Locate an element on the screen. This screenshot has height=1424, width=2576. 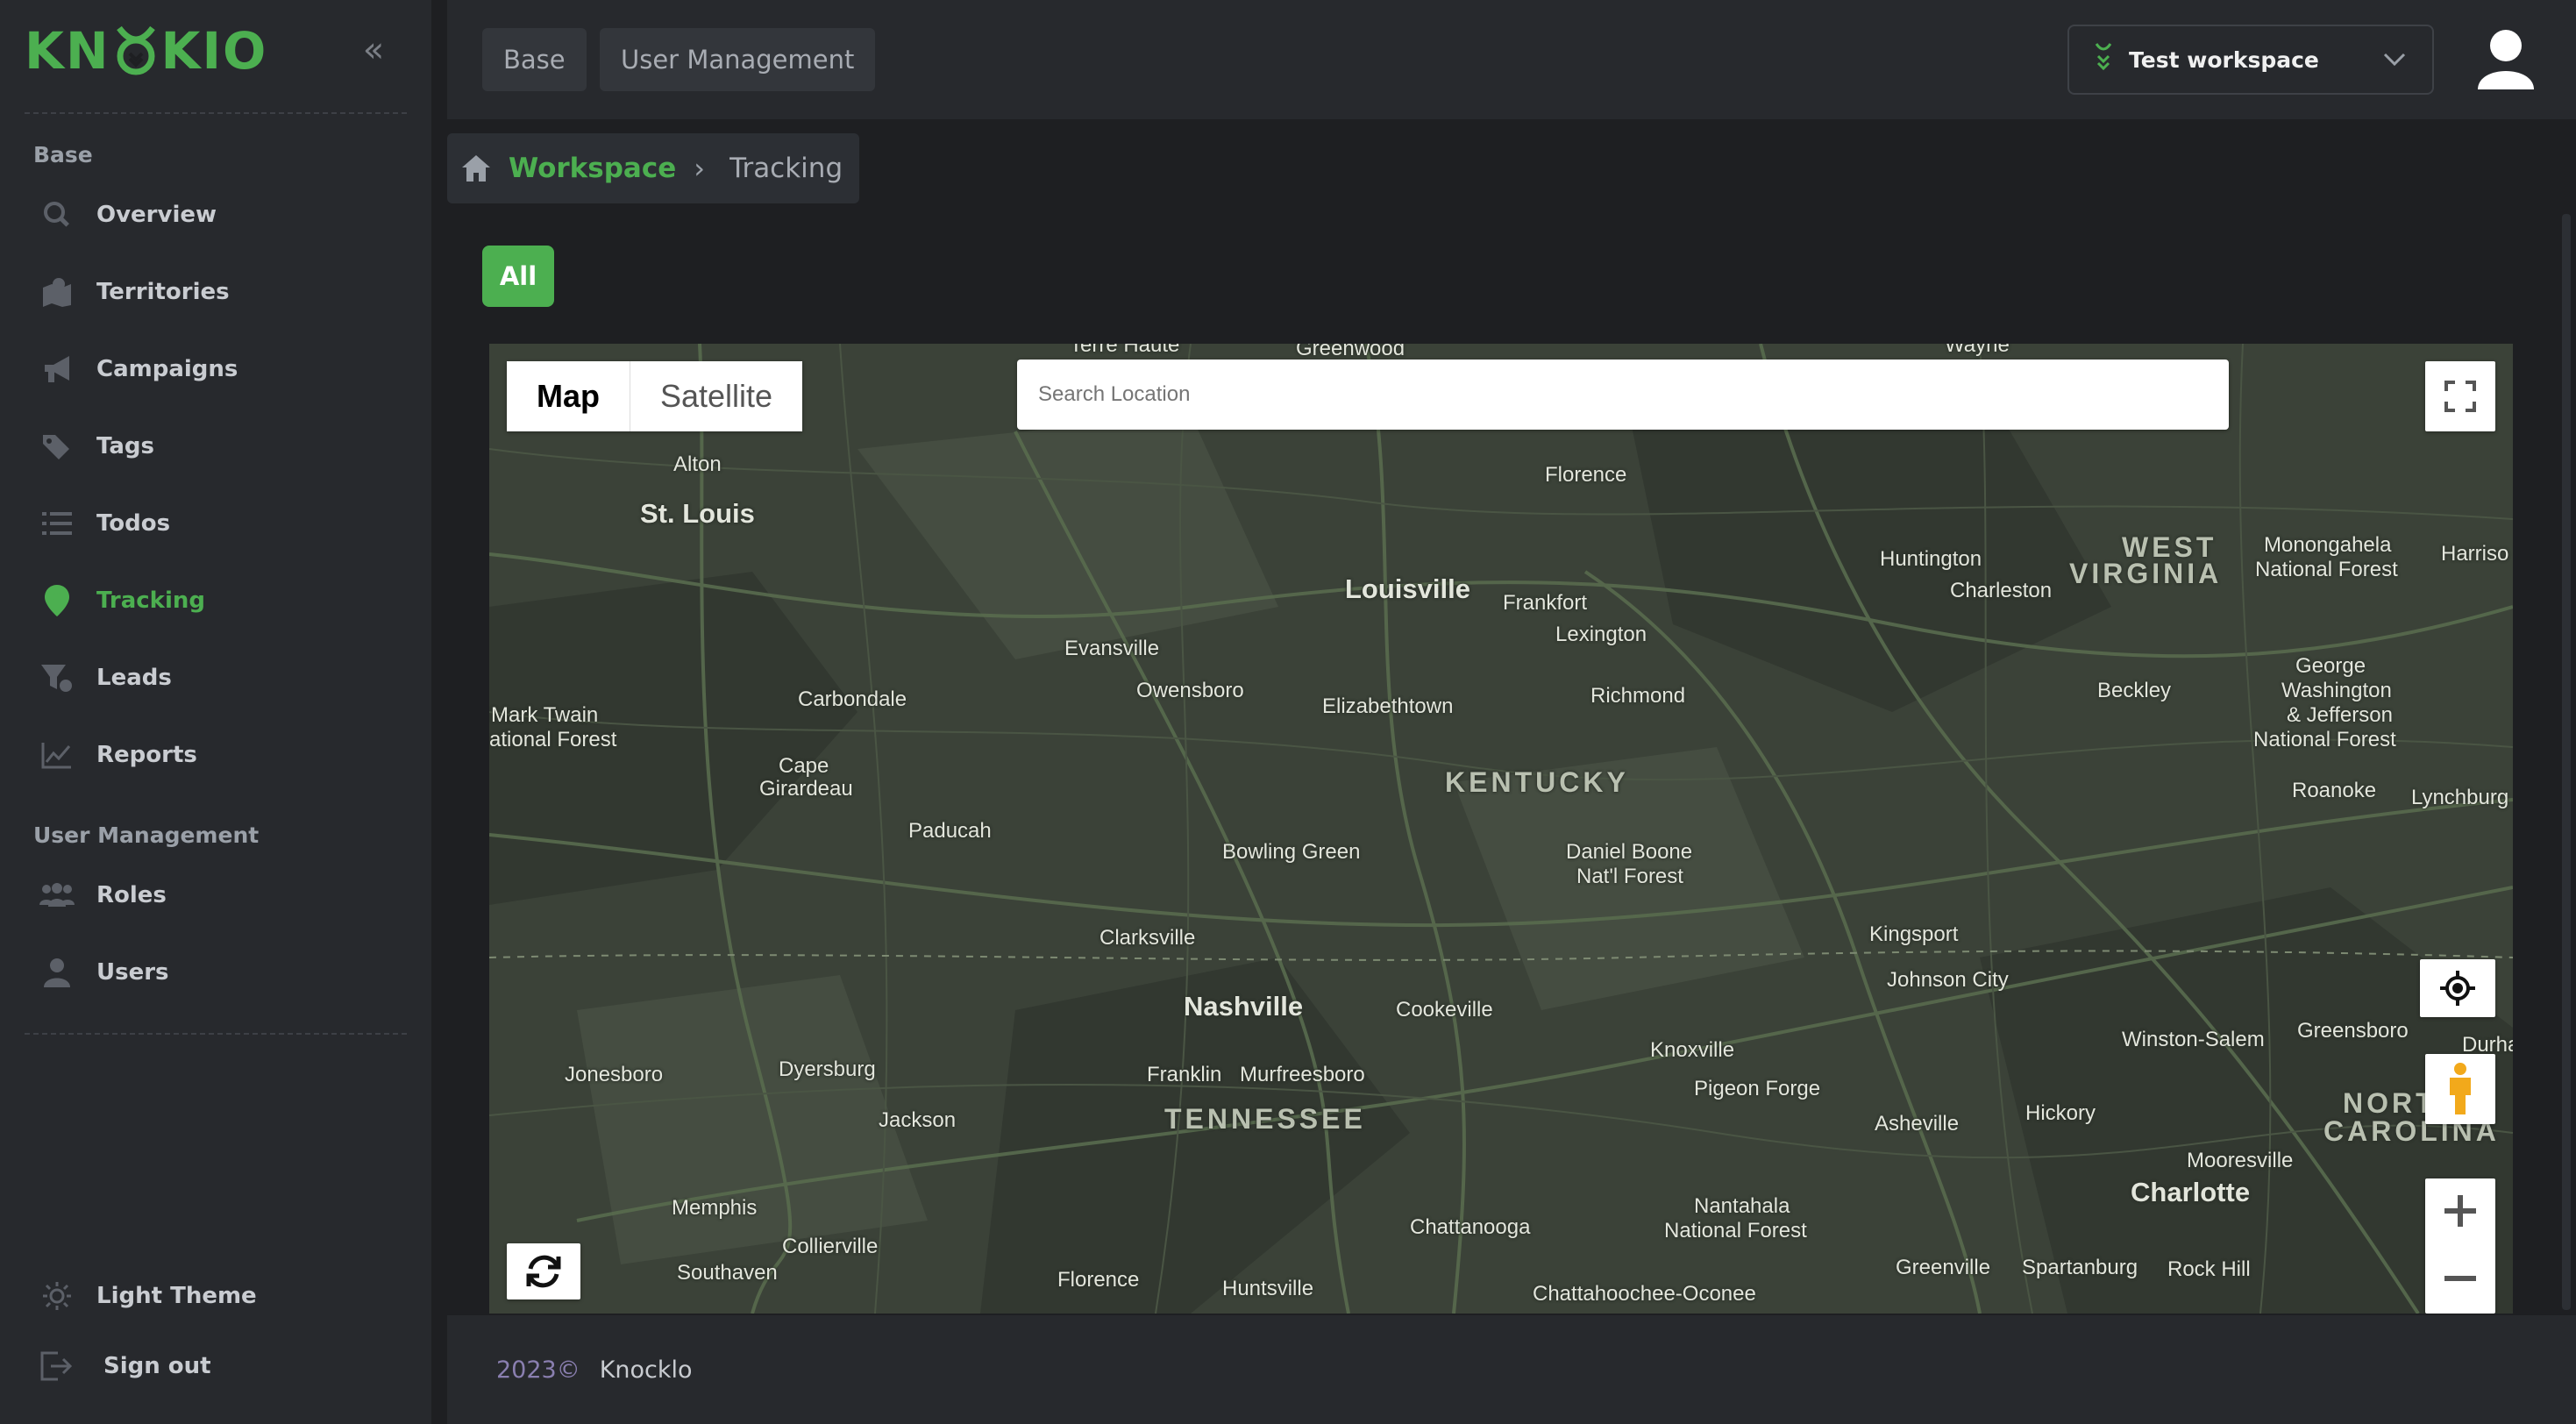
sidebar-item-label: Users is located at coordinates (132, 973).